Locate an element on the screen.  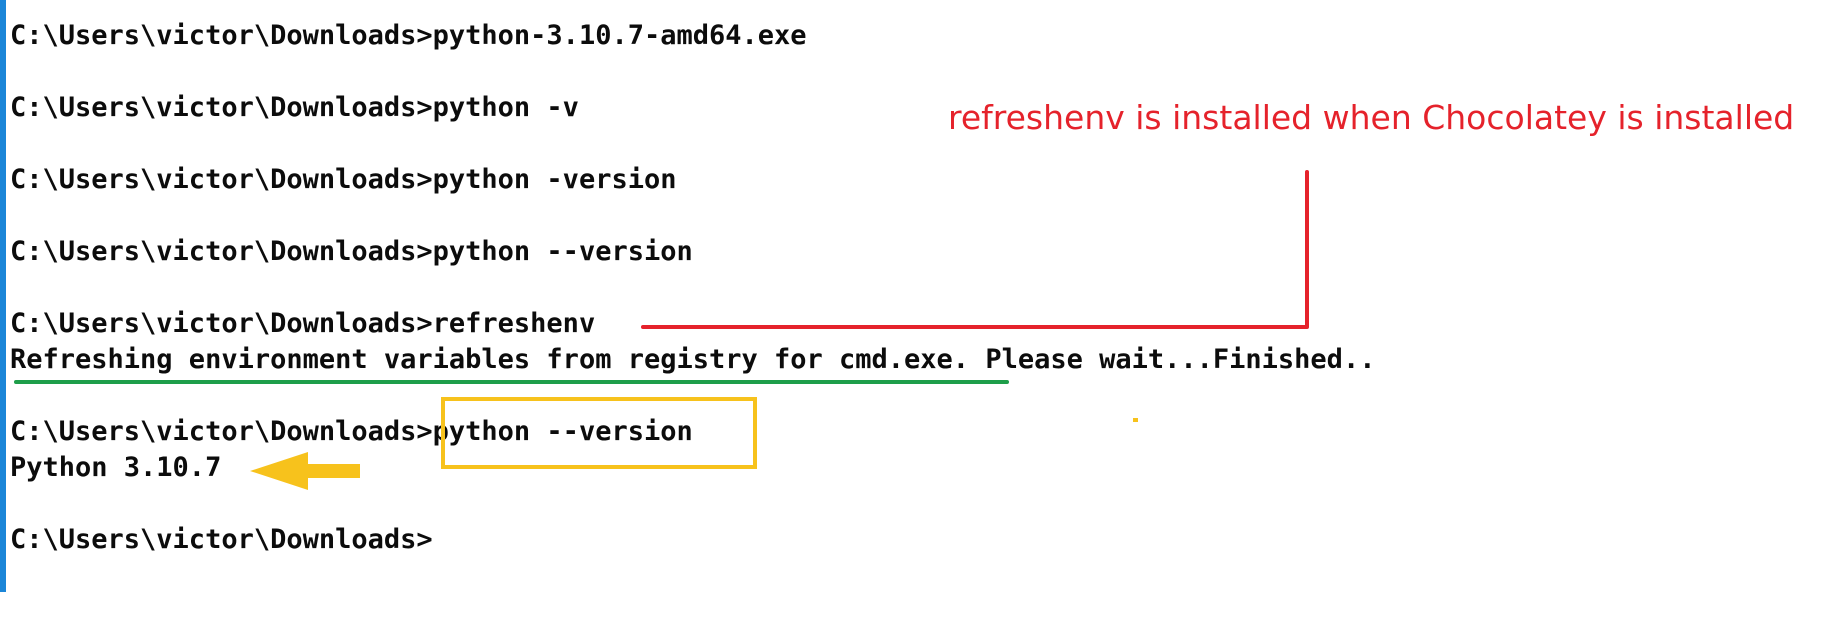
command-highlight-box is located at coordinates (599, 433).